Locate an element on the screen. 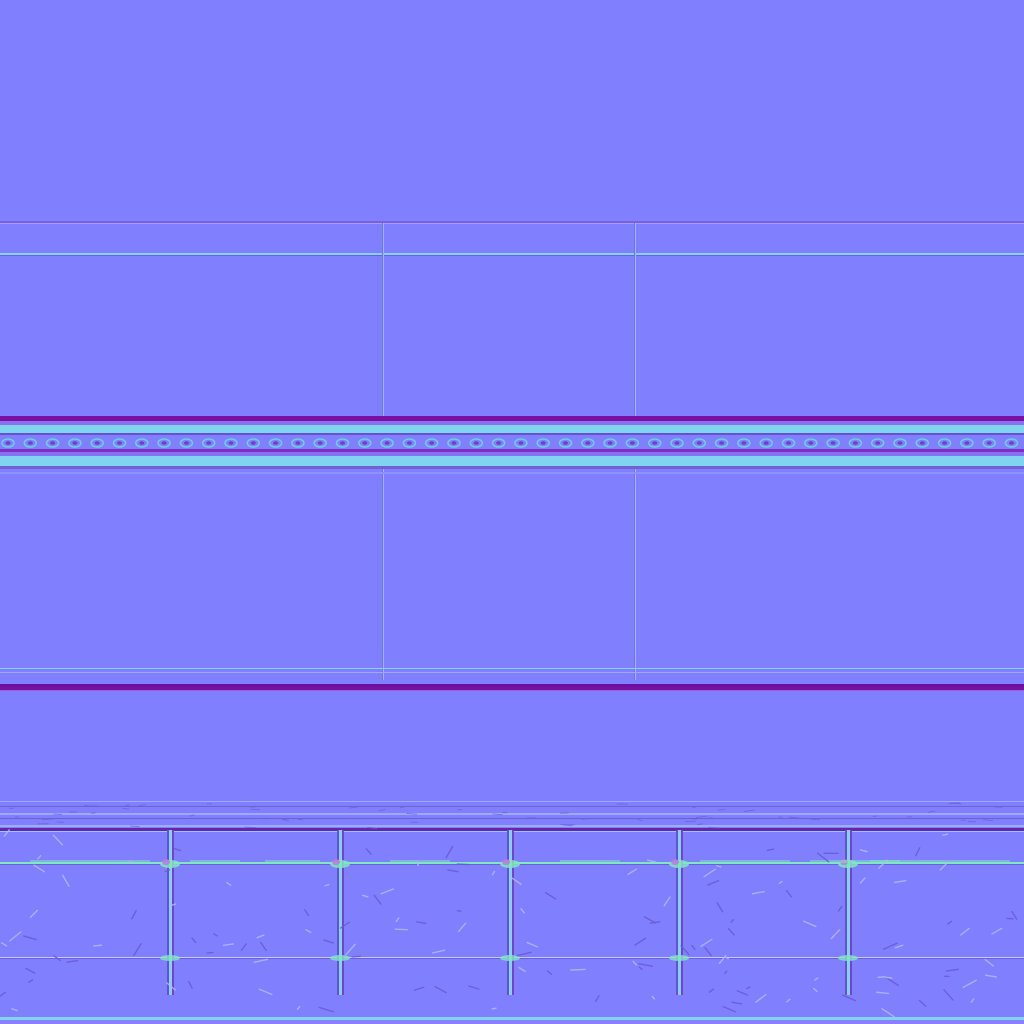 This screenshot has width=1024, height=1024. bead-band-bottom-edge is located at coordinates (512, 473).